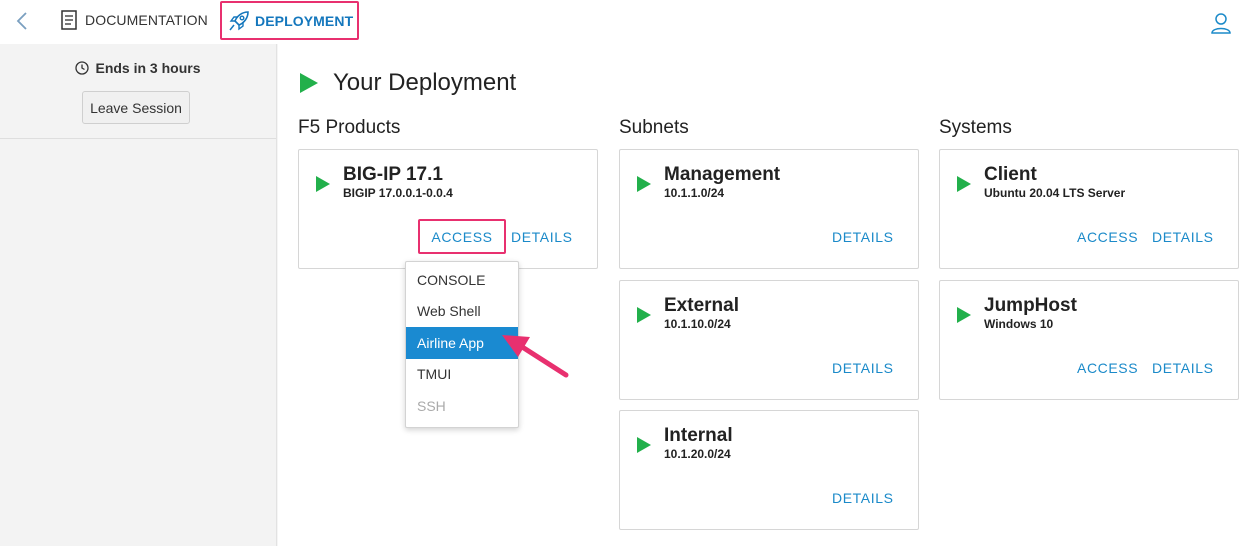  I want to click on document-icon, so click(69, 20).